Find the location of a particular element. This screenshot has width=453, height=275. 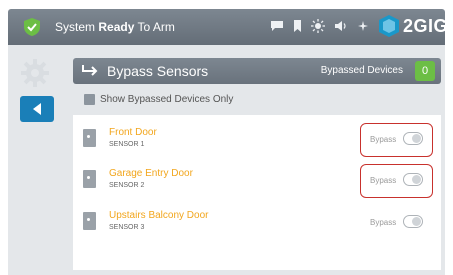

bypass-arrow-icon is located at coordinates (90, 70).